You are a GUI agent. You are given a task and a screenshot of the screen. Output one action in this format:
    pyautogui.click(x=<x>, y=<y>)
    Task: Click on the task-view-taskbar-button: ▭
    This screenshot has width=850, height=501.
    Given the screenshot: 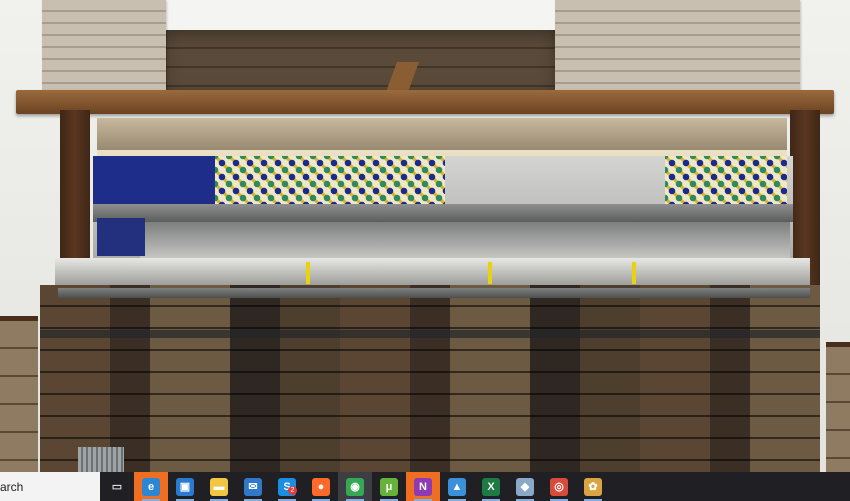 What is the action you would take?
    pyautogui.click(x=117, y=486)
    